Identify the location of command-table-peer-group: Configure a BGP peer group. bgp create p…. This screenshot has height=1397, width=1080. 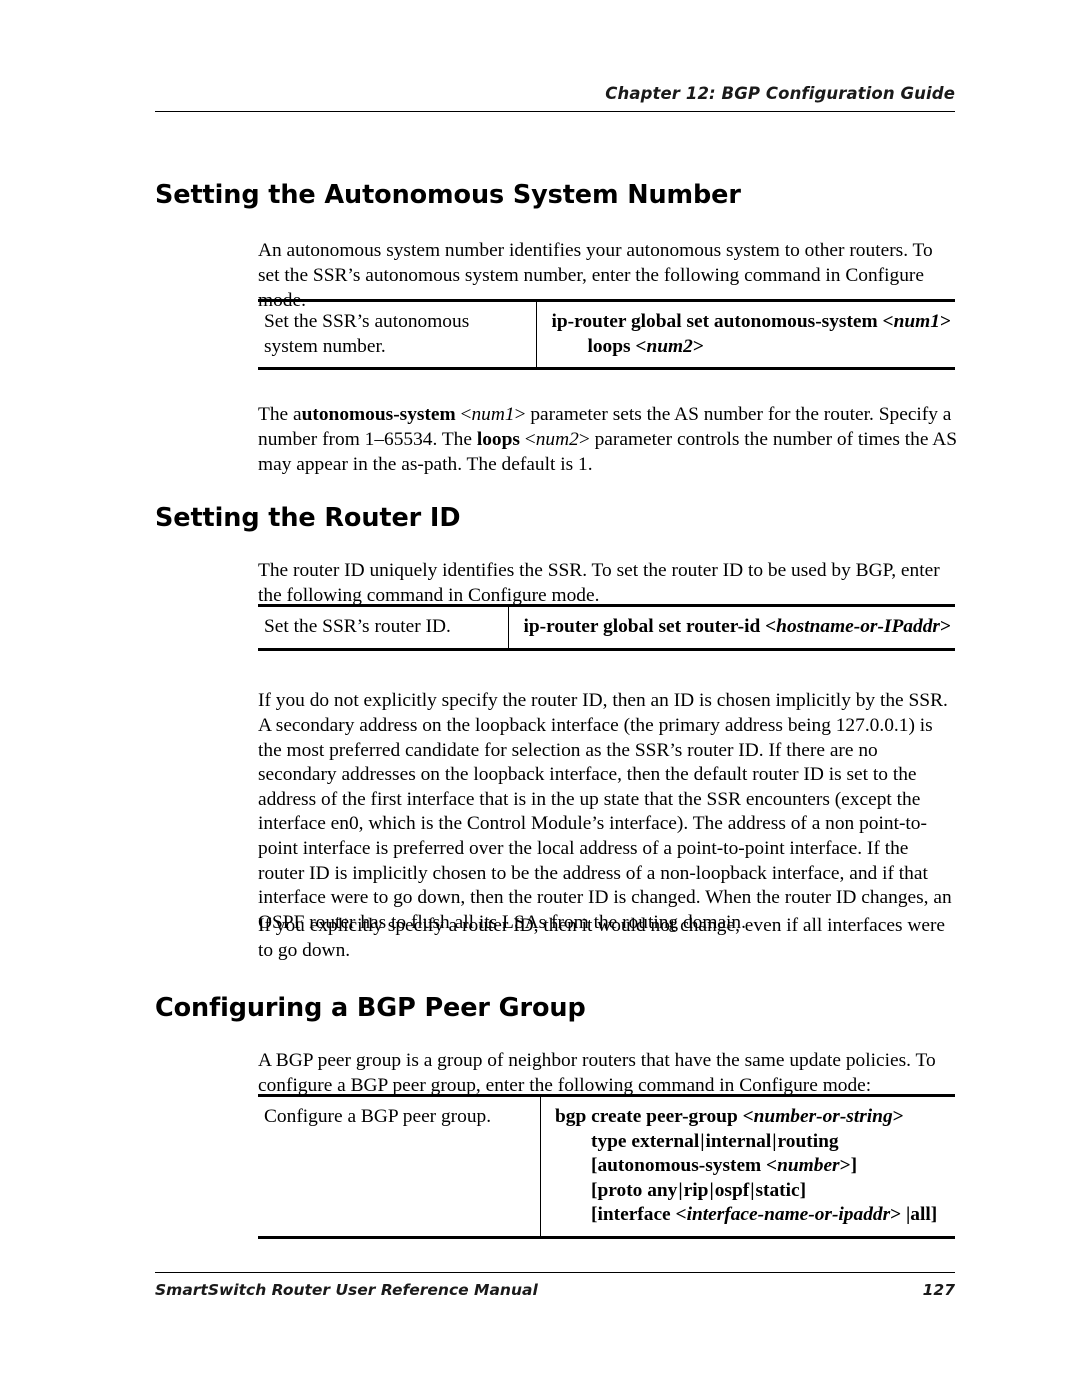
(606, 1166).